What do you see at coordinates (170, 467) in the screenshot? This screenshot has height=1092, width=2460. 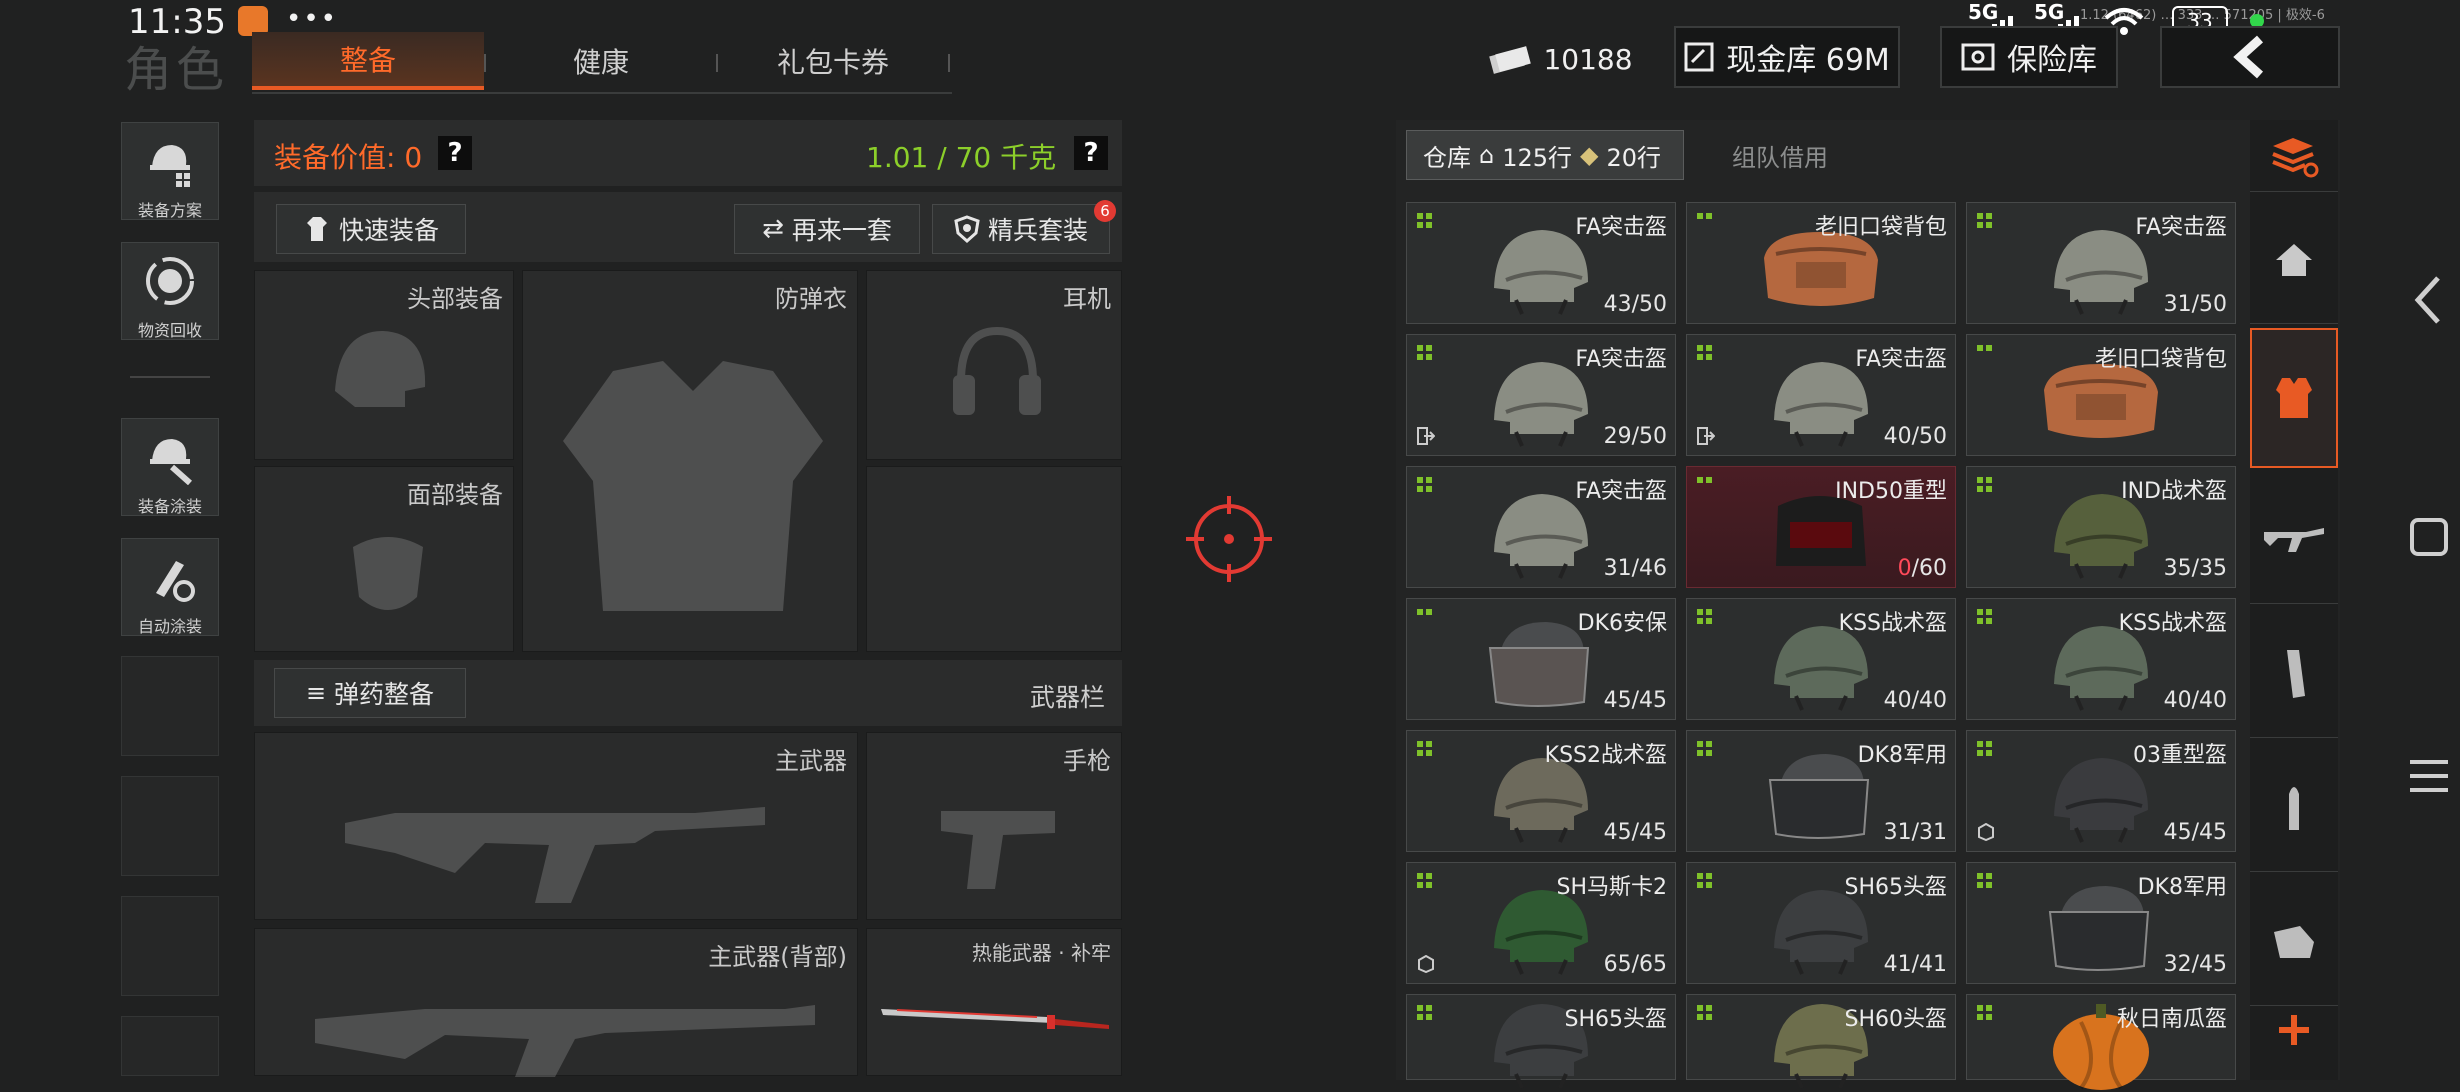 I see `nav-paint: 装备涂装` at bounding box center [170, 467].